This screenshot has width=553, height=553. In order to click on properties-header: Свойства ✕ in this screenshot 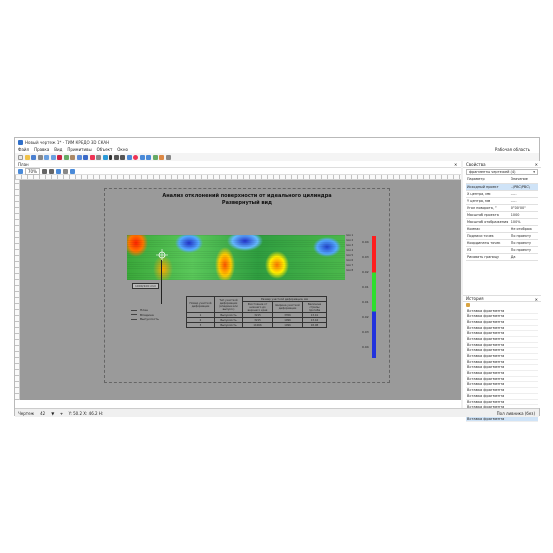, I will do `click(502, 164)`.